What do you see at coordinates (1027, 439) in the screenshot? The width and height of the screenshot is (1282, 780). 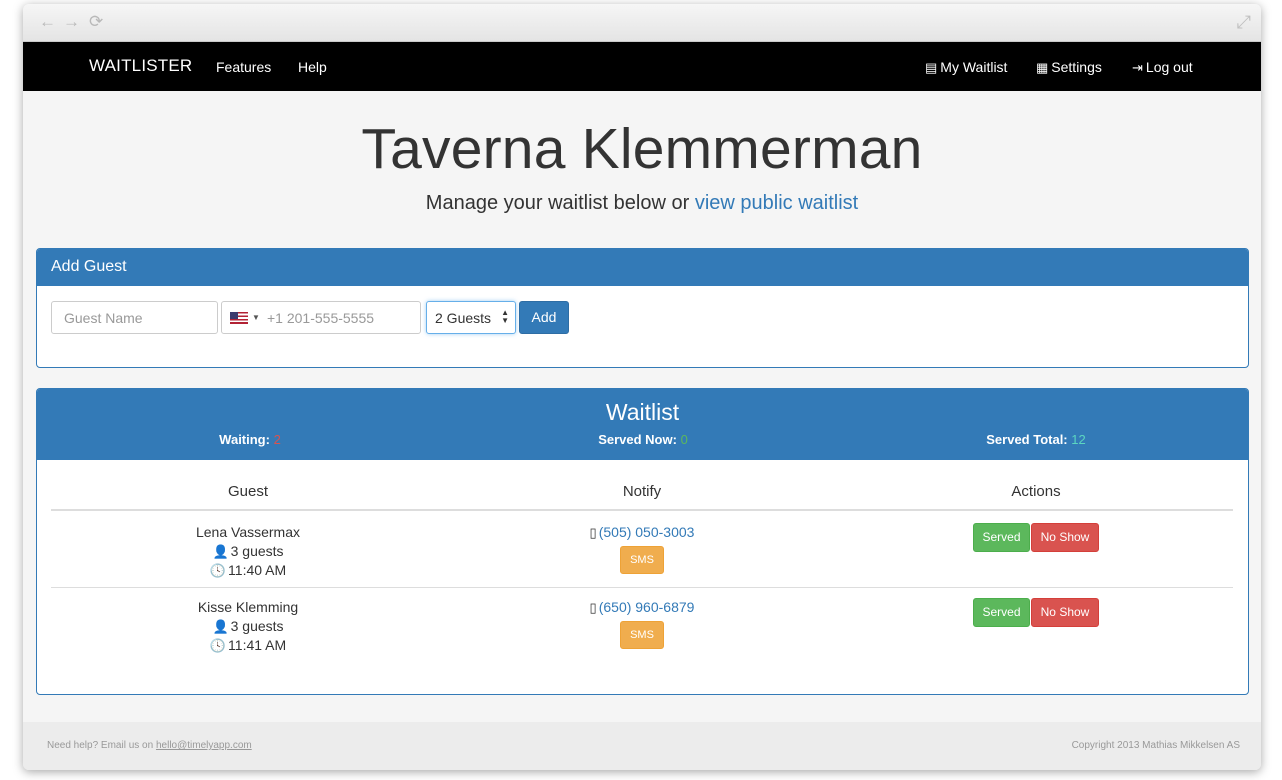 I see `served-total-label: Served Total:` at bounding box center [1027, 439].